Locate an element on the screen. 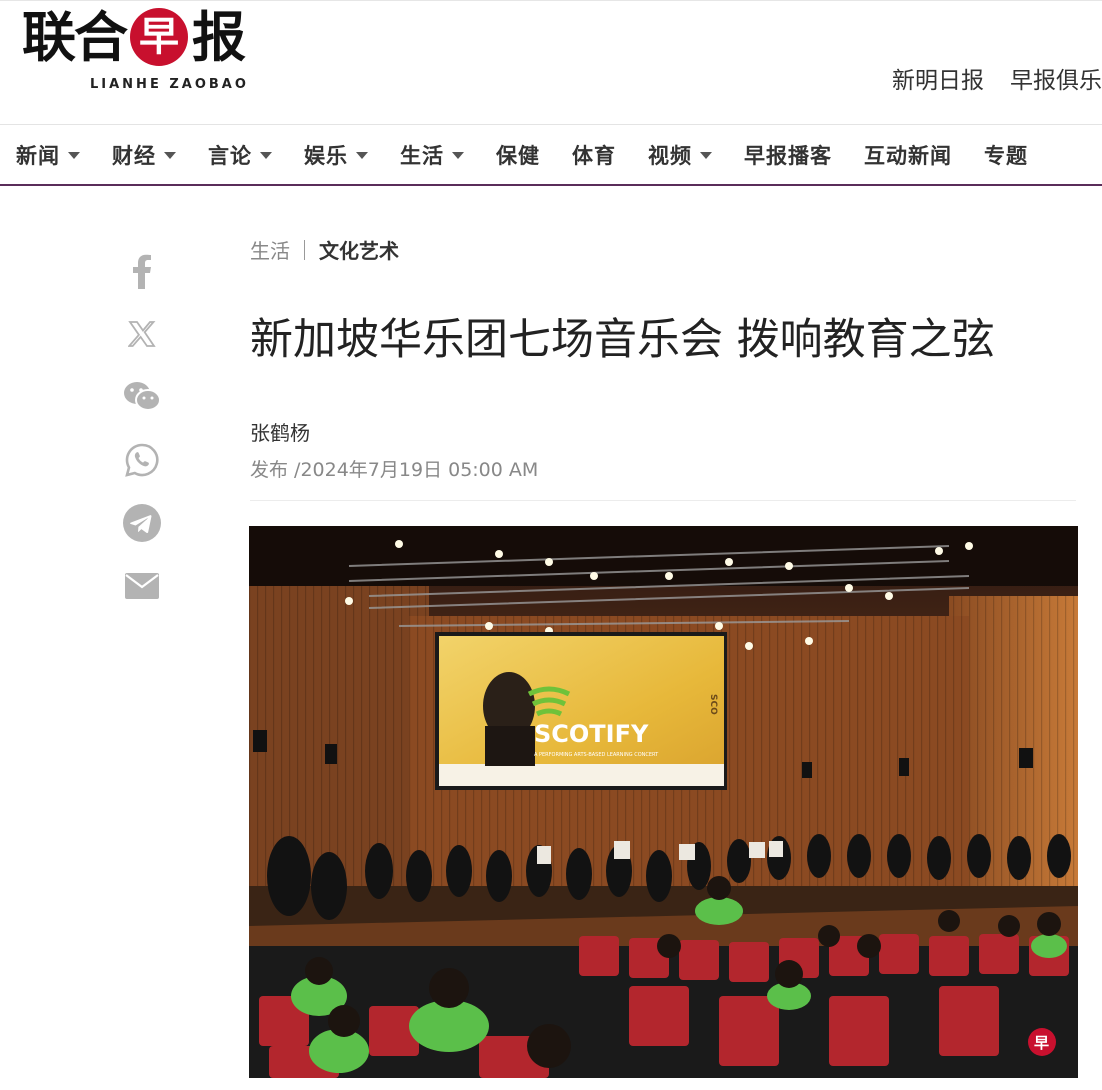  logo-char-4: 报 is located at coordinates (219, 37).